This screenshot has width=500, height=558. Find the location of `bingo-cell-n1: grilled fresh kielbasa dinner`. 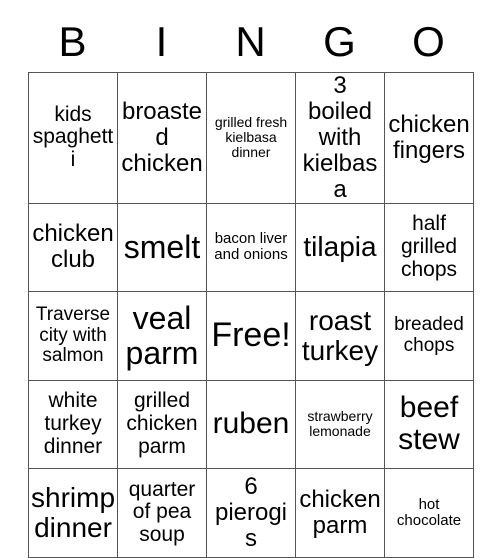

bingo-cell-n1: grilled fresh kielbasa dinner is located at coordinates (251, 138).